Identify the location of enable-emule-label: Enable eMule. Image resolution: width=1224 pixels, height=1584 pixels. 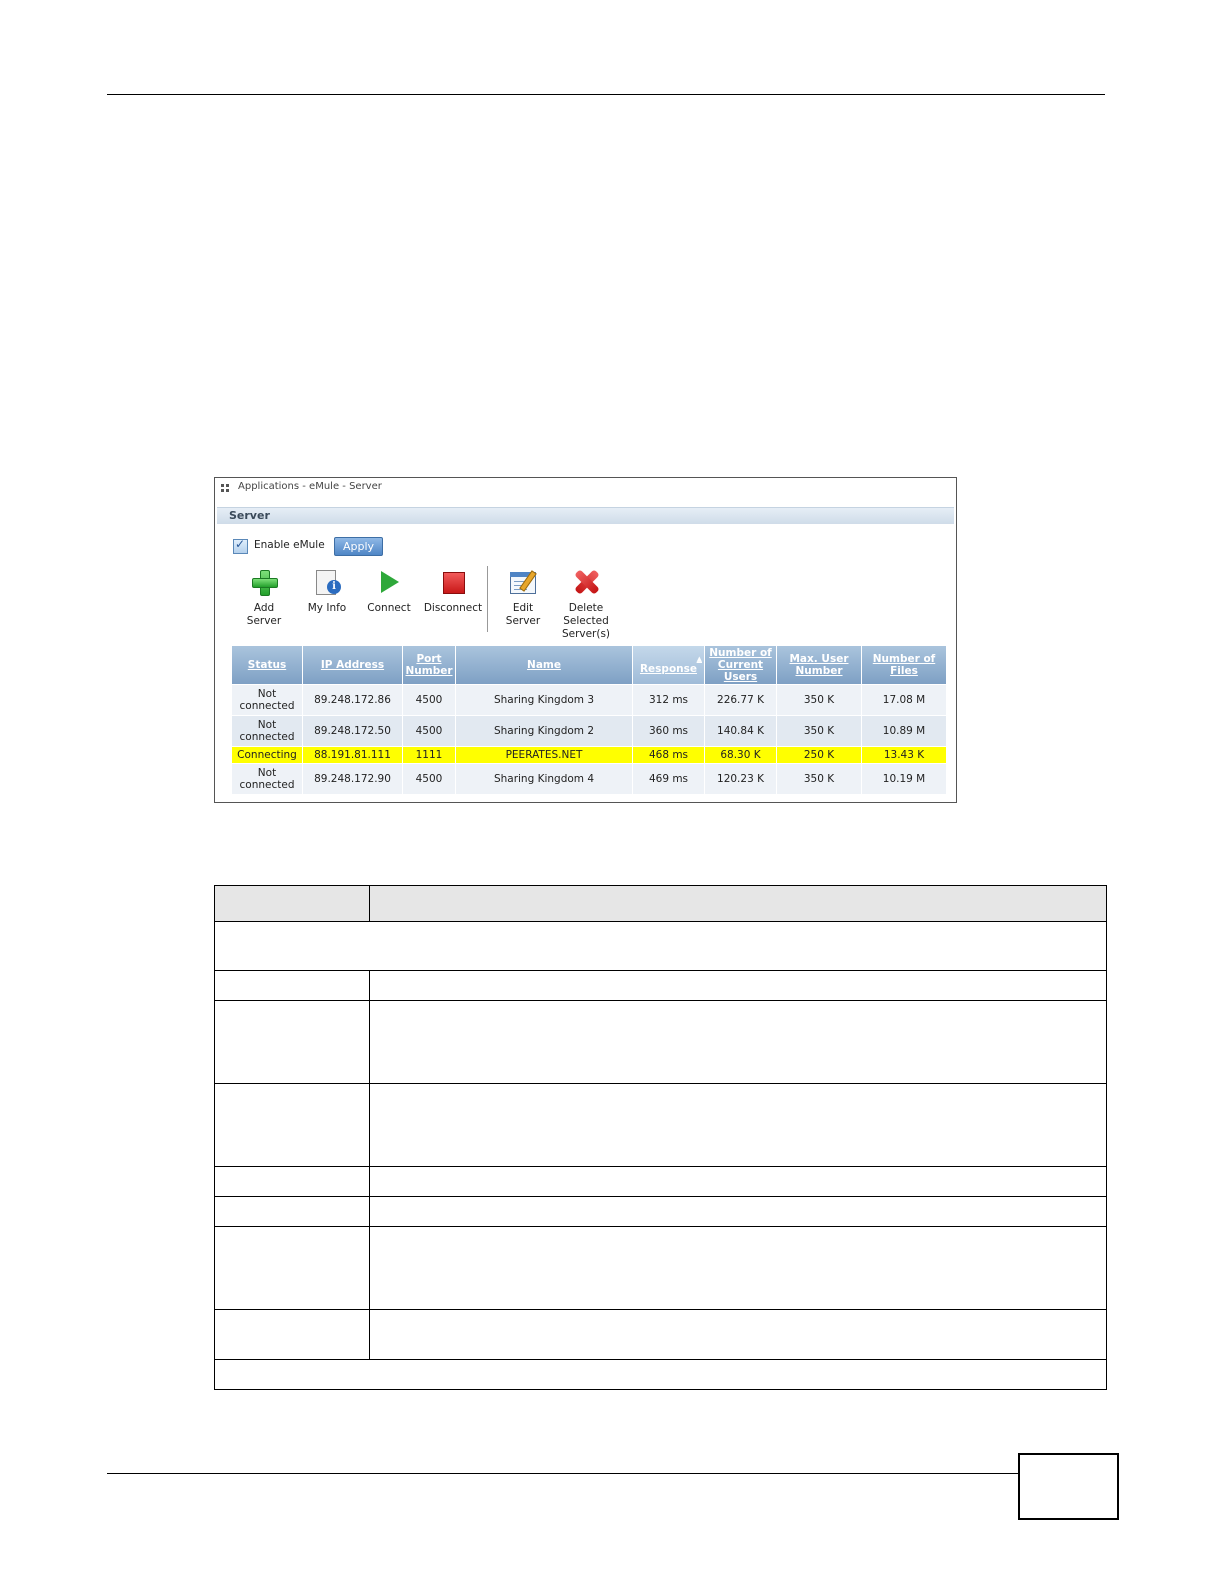
(289, 545).